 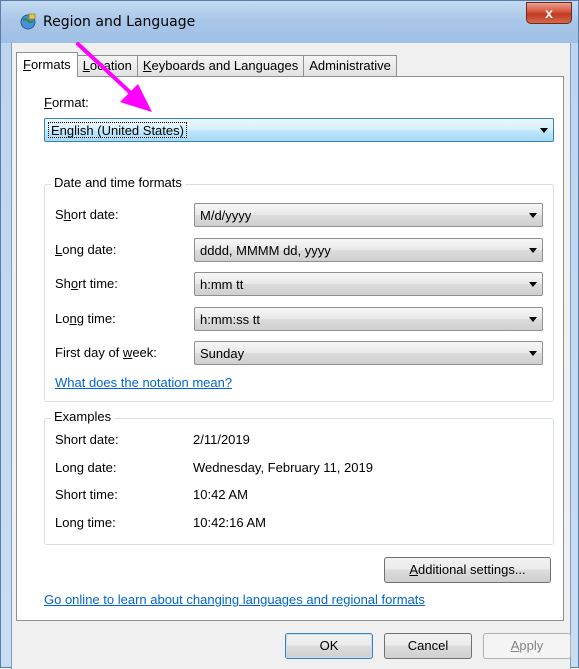 I want to click on notation-help-link: What does the notation mean?, so click(x=143, y=382).